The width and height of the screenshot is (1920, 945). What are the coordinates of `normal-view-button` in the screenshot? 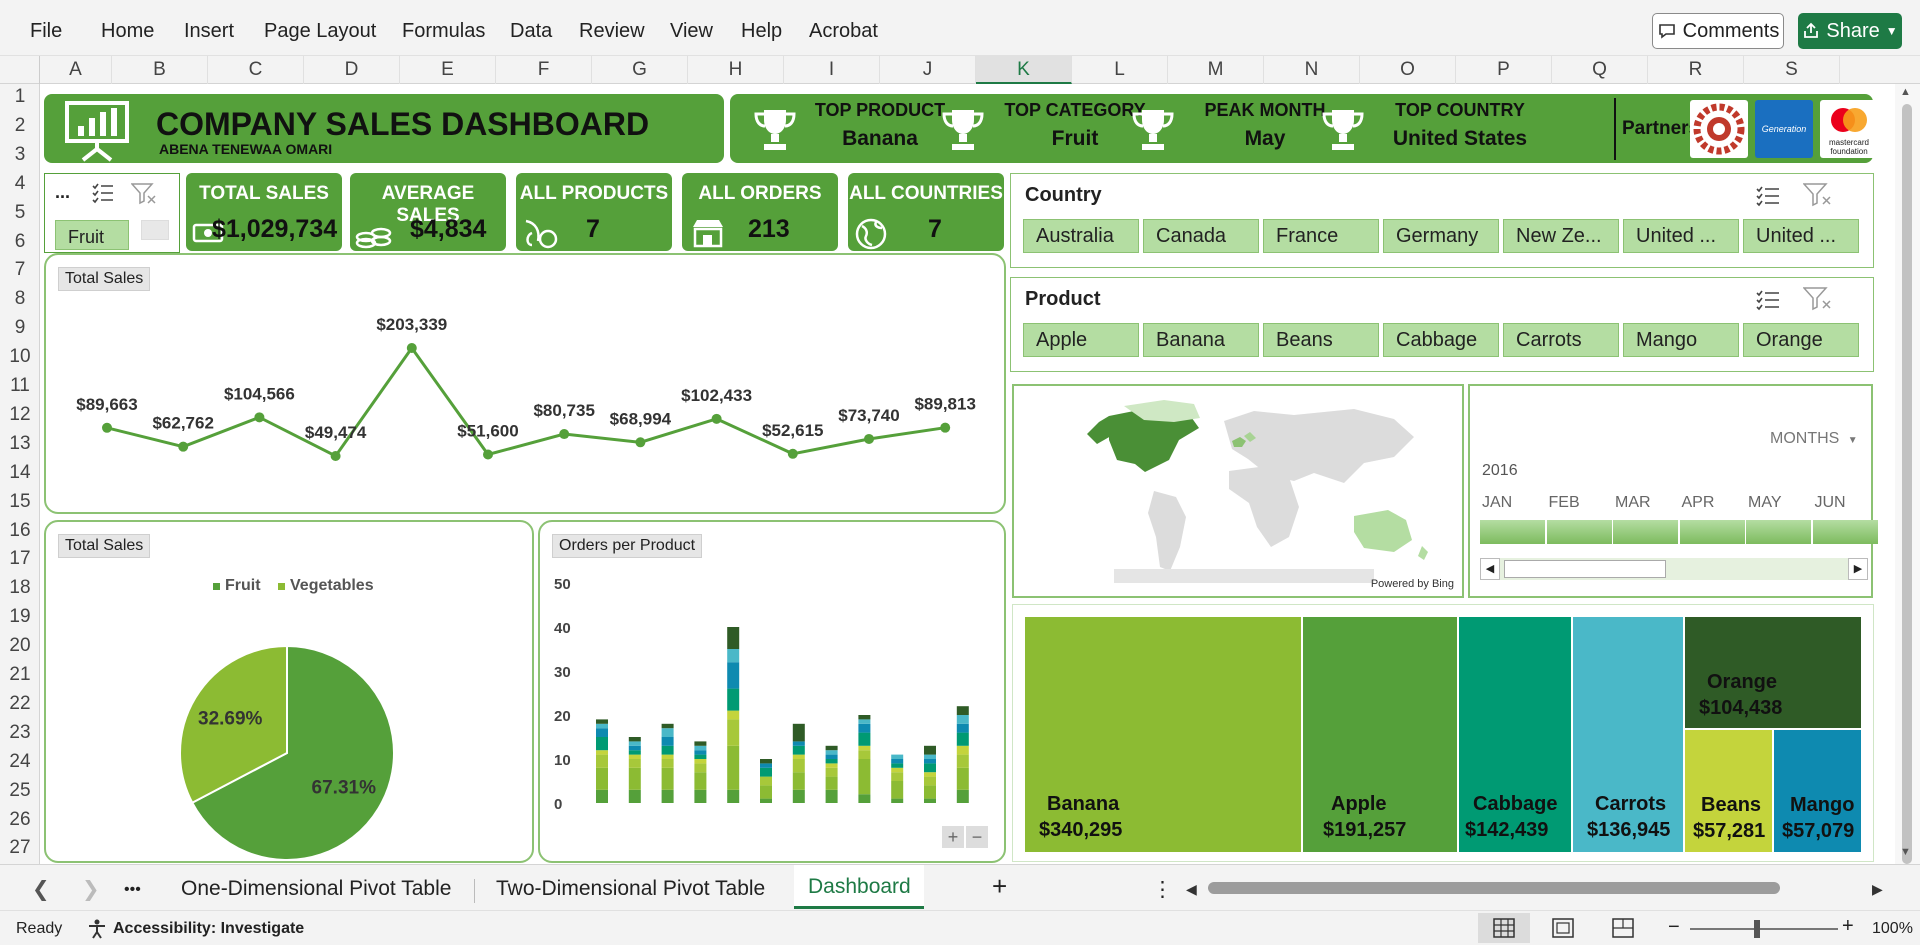 It's located at (1504, 928).